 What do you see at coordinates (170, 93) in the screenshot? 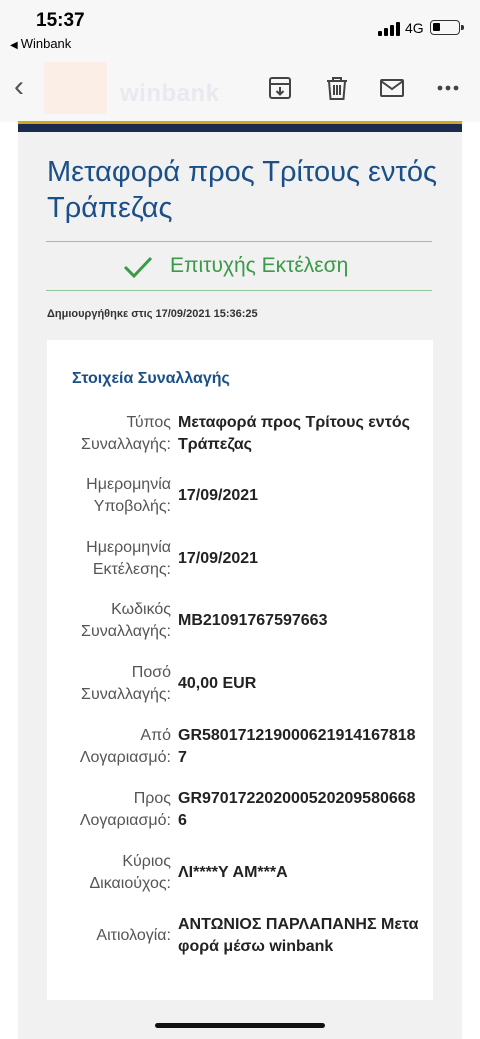
I see `winbank-logo-text: winbank` at bounding box center [170, 93].